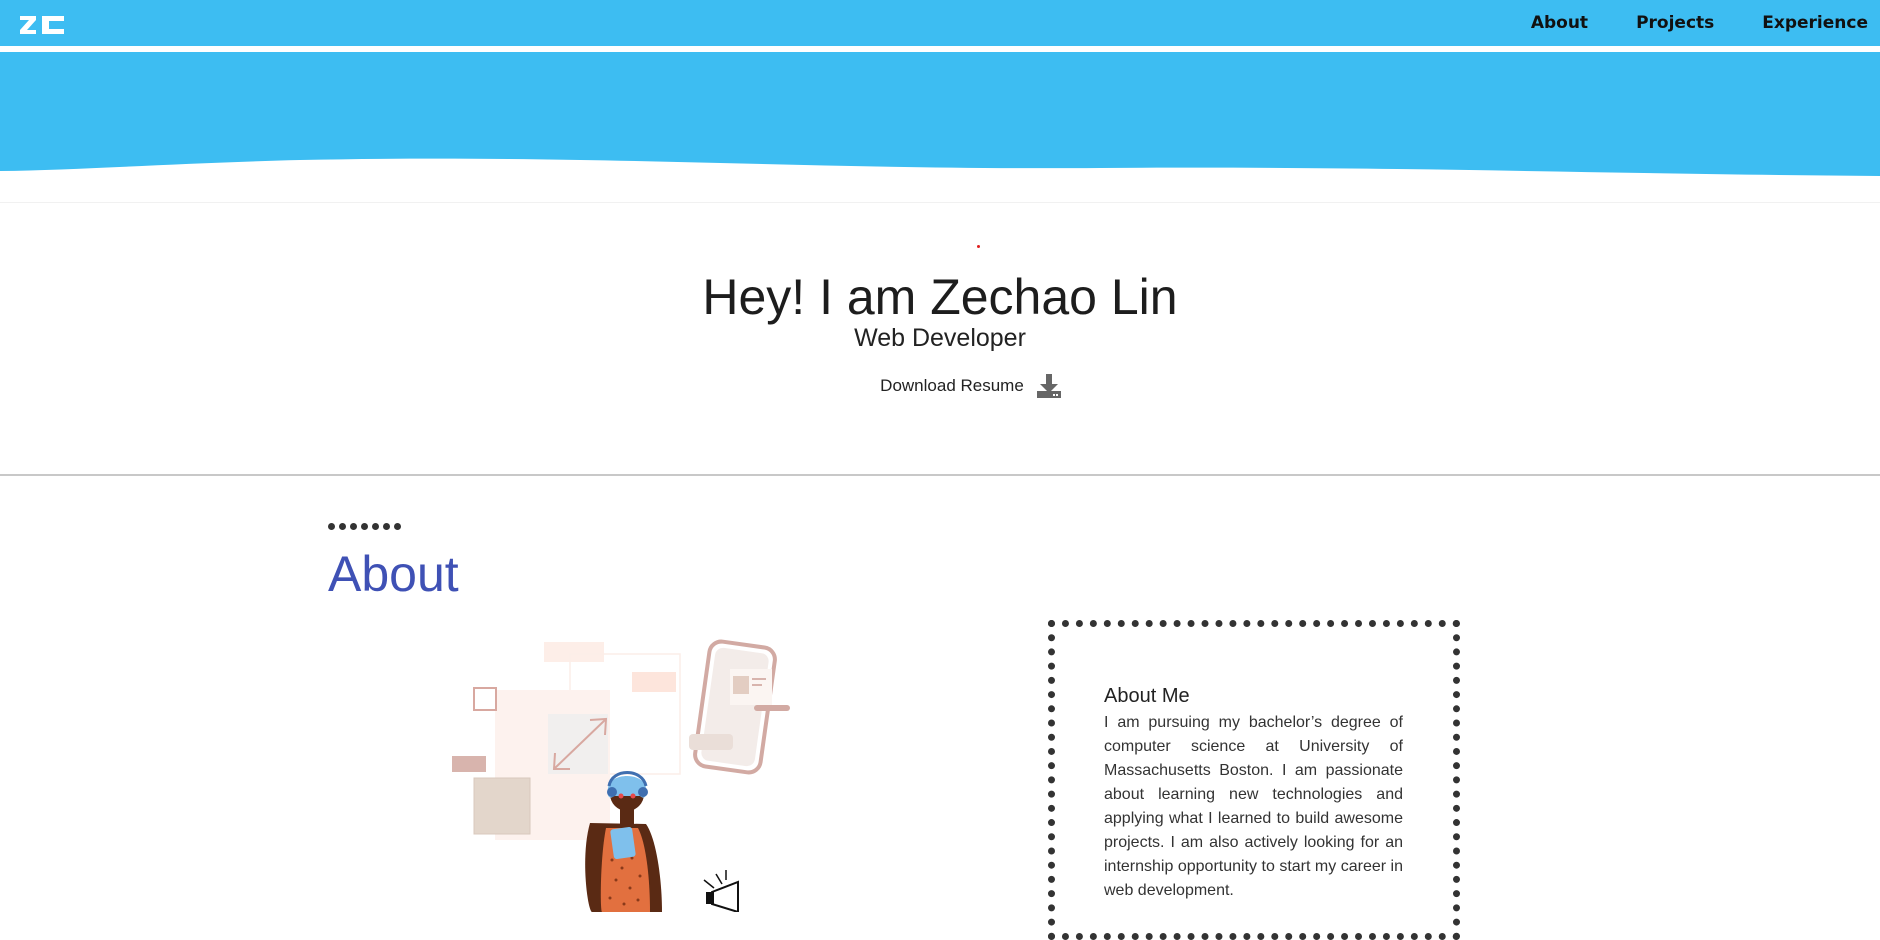 The image size is (1880, 940). I want to click on about-illustration, so click(630, 771).